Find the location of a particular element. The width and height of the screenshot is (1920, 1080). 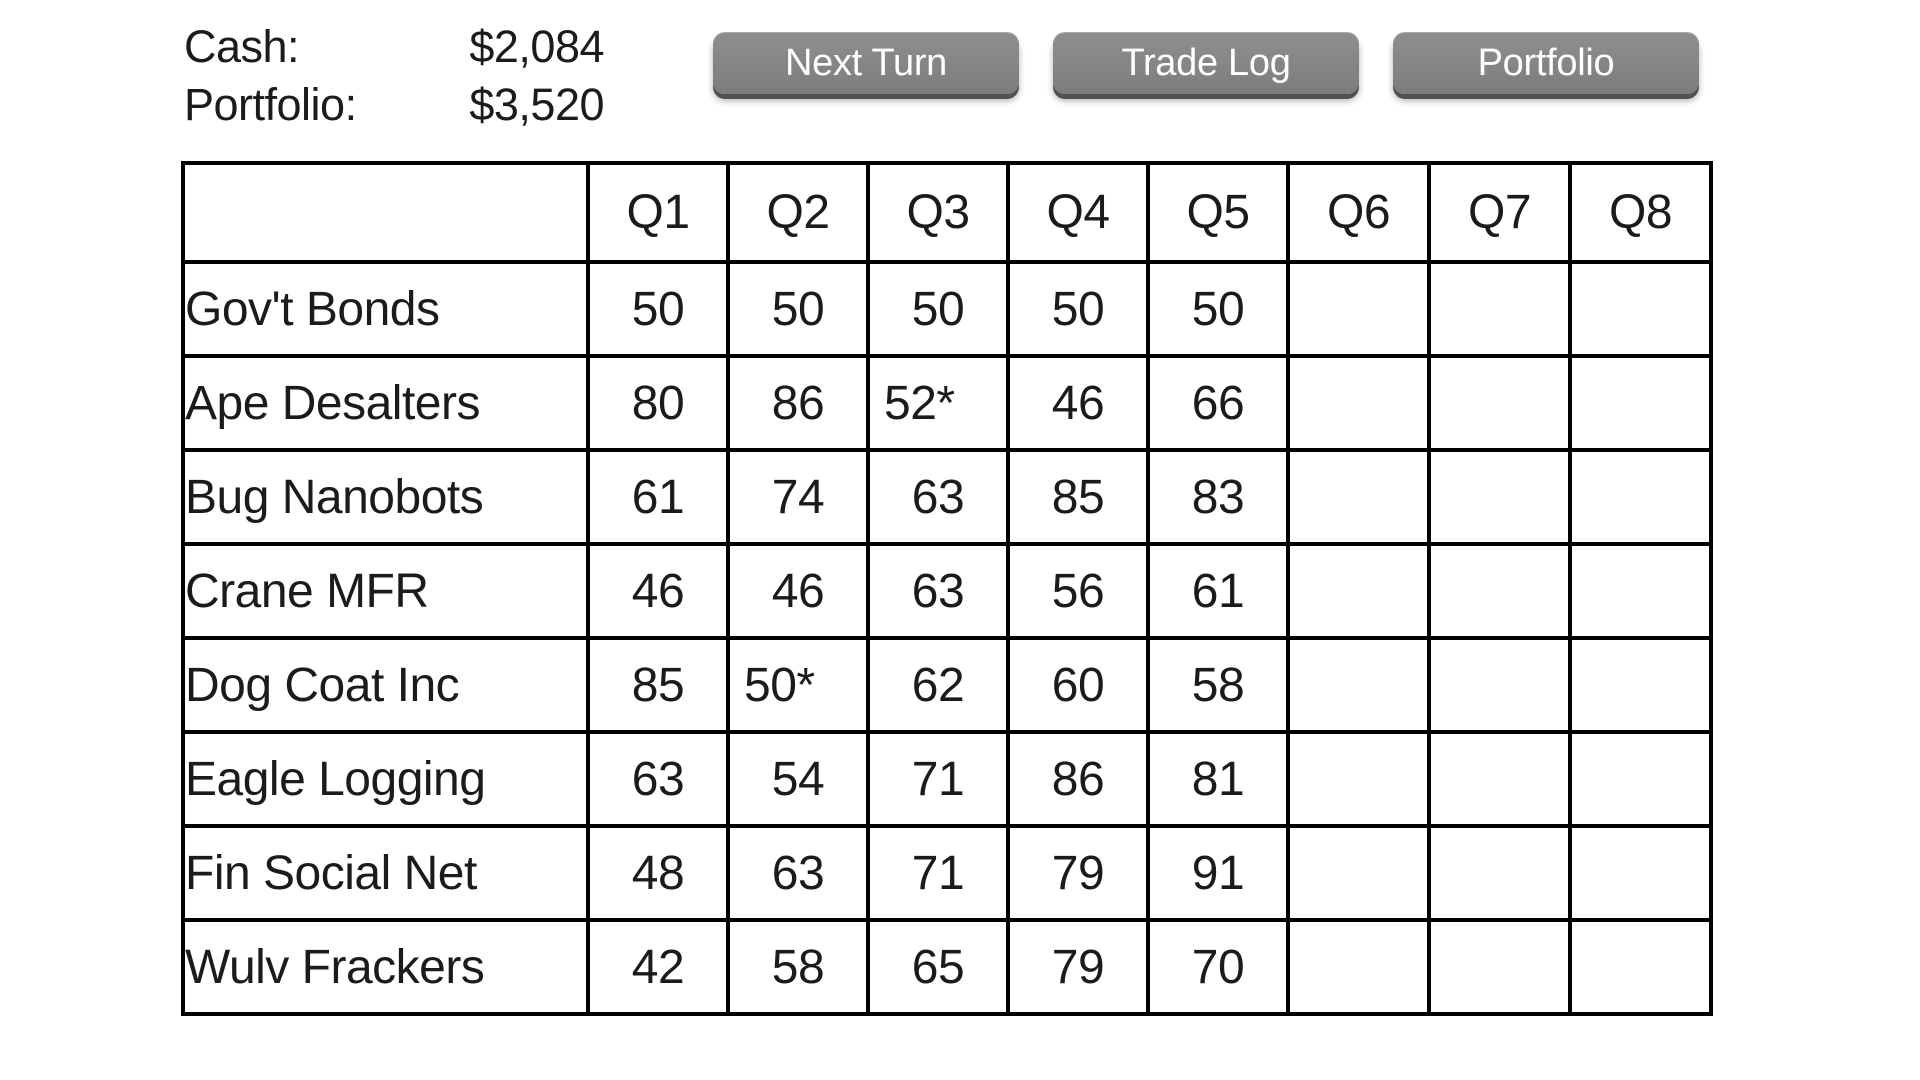

column-header-q8: Q8 is located at coordinates (1640, 212).